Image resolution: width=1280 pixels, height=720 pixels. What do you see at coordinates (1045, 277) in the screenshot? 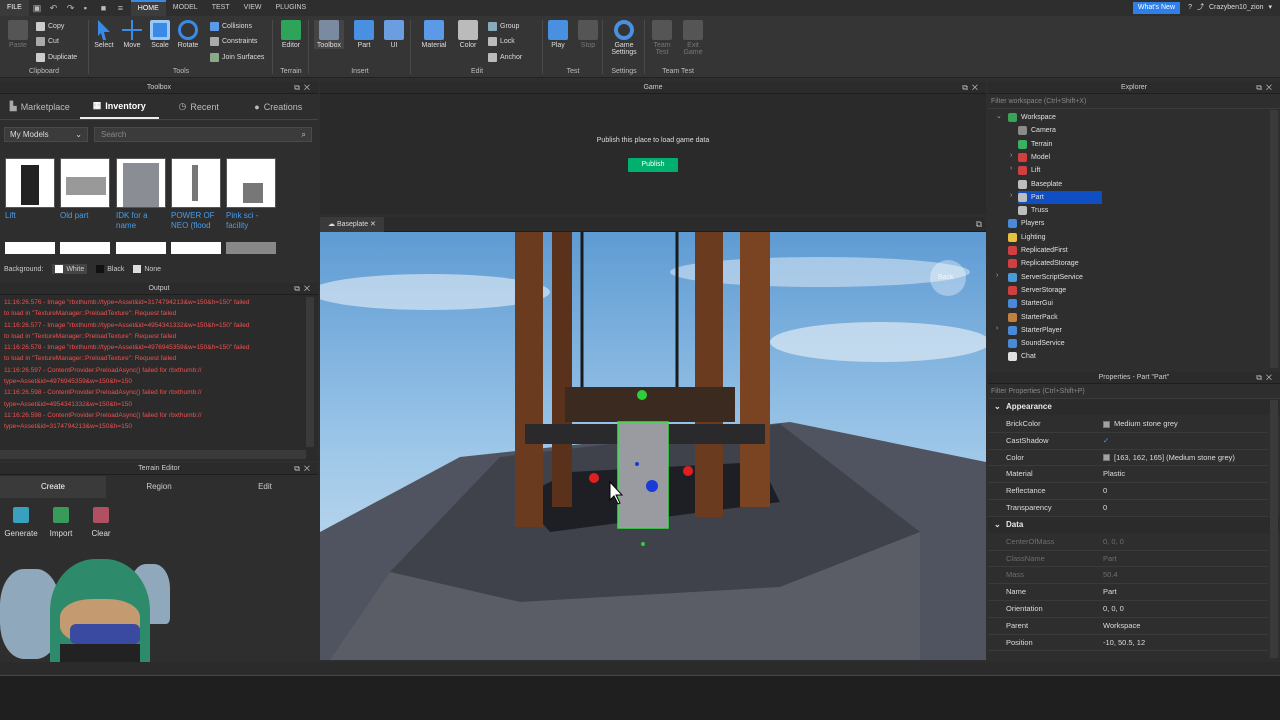
I see `explorer-item-serverscriptservice: ServerScriptService` at bounding box center [1045, 277].